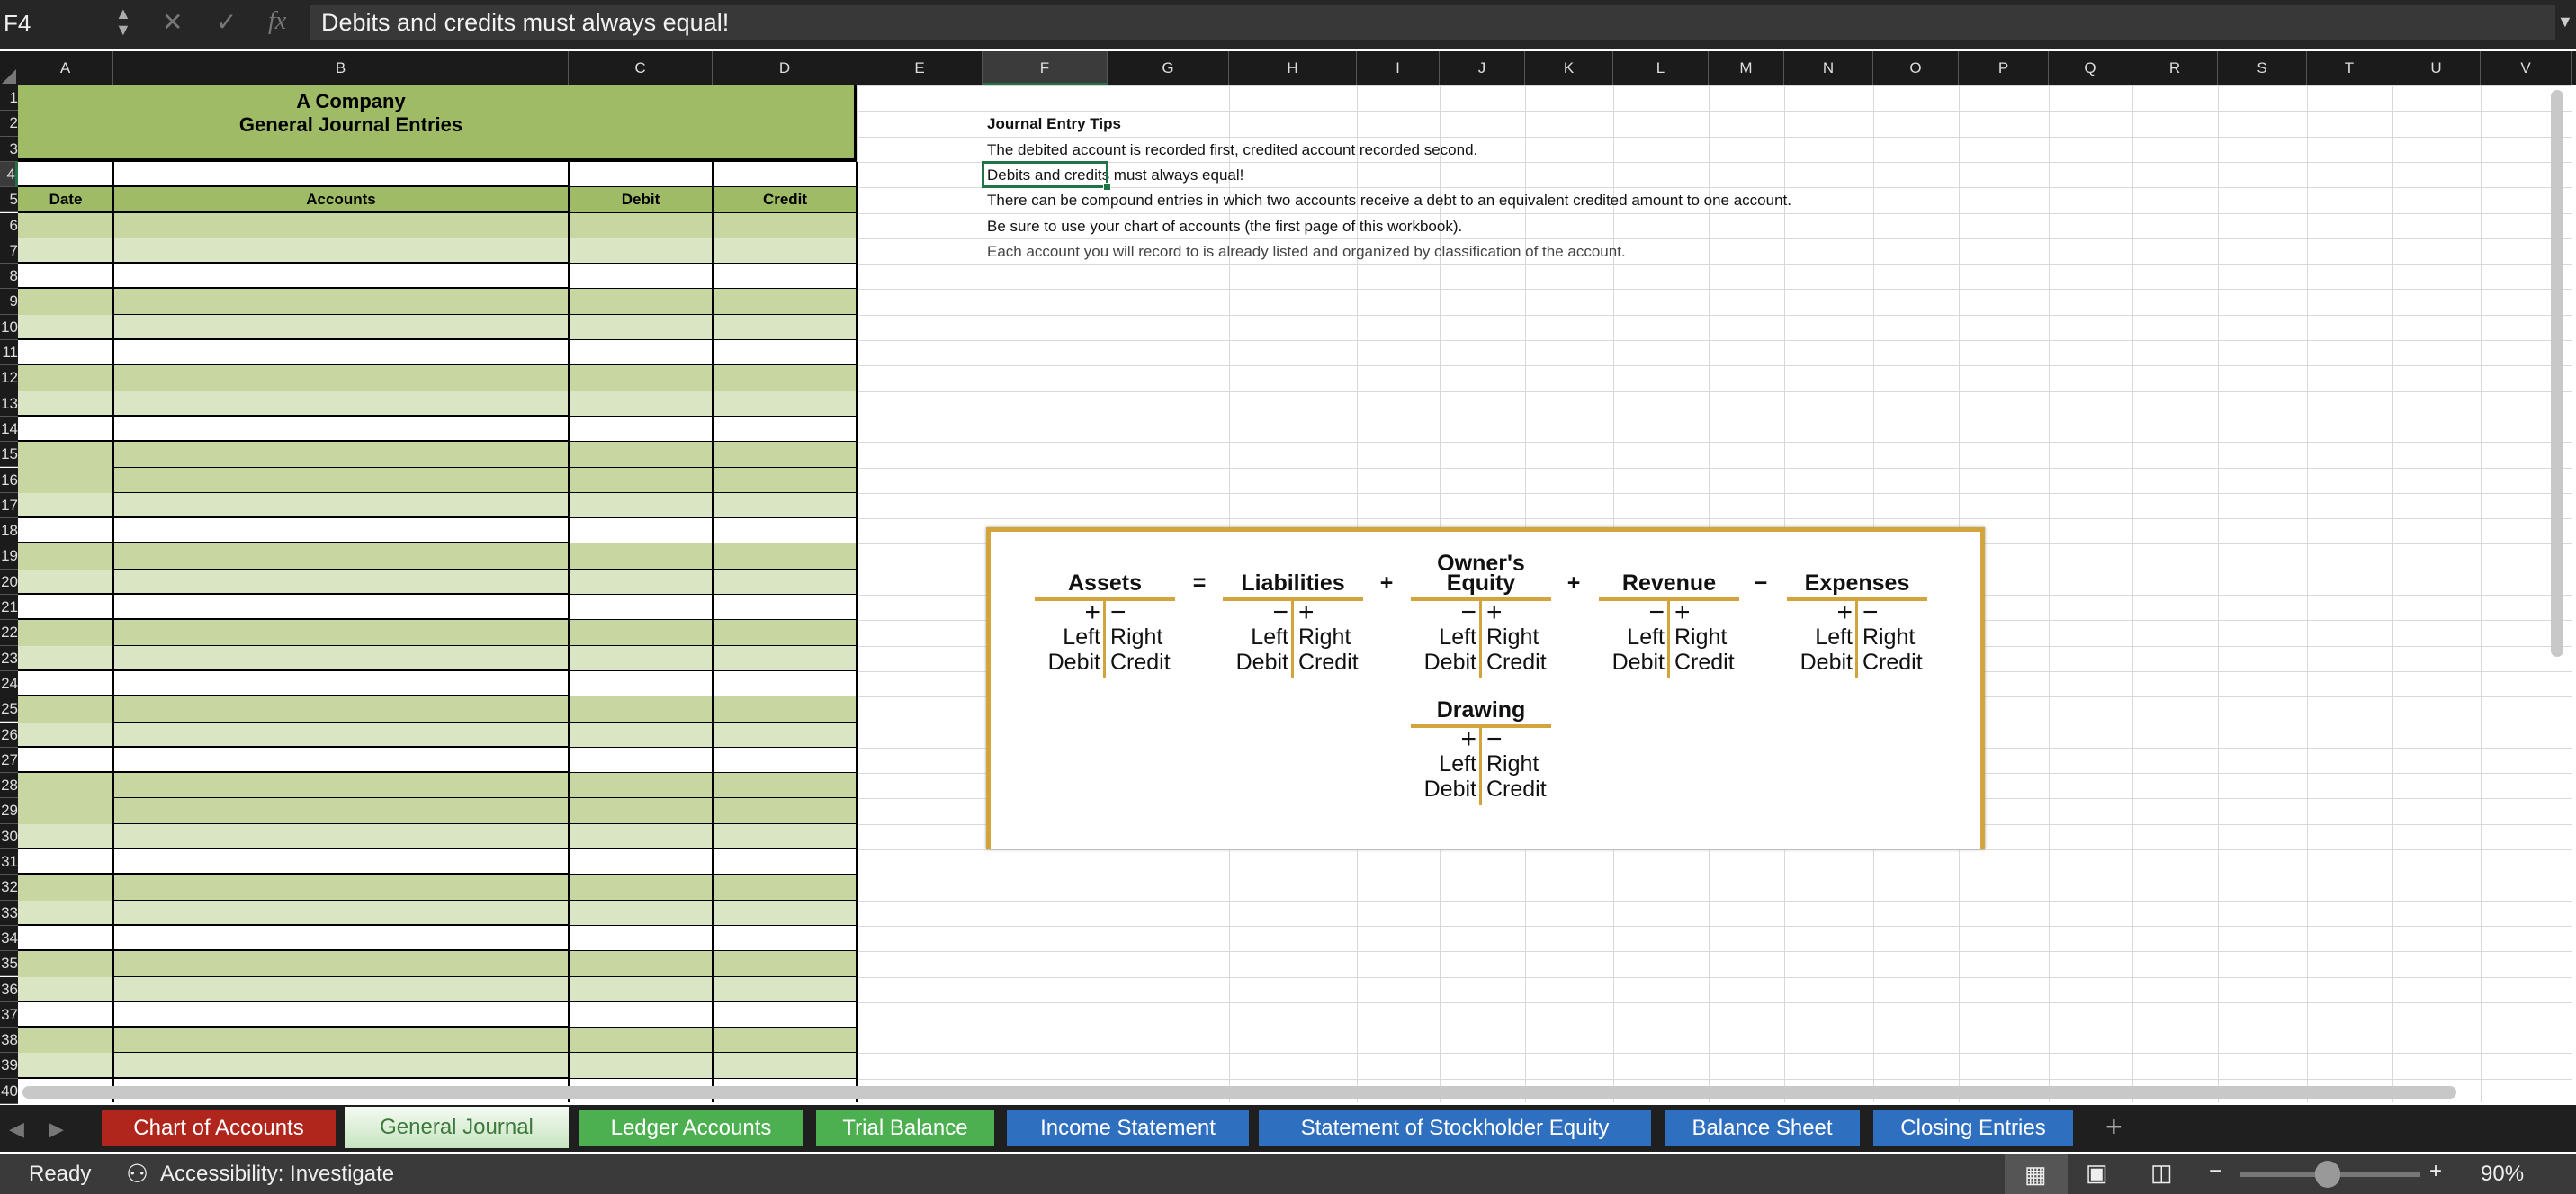 The width and height of the screenshot is (2576, 1194). Describe the element at coordinates (785, 327) in the screenshot. I see `journal-cell-D10` at that location.